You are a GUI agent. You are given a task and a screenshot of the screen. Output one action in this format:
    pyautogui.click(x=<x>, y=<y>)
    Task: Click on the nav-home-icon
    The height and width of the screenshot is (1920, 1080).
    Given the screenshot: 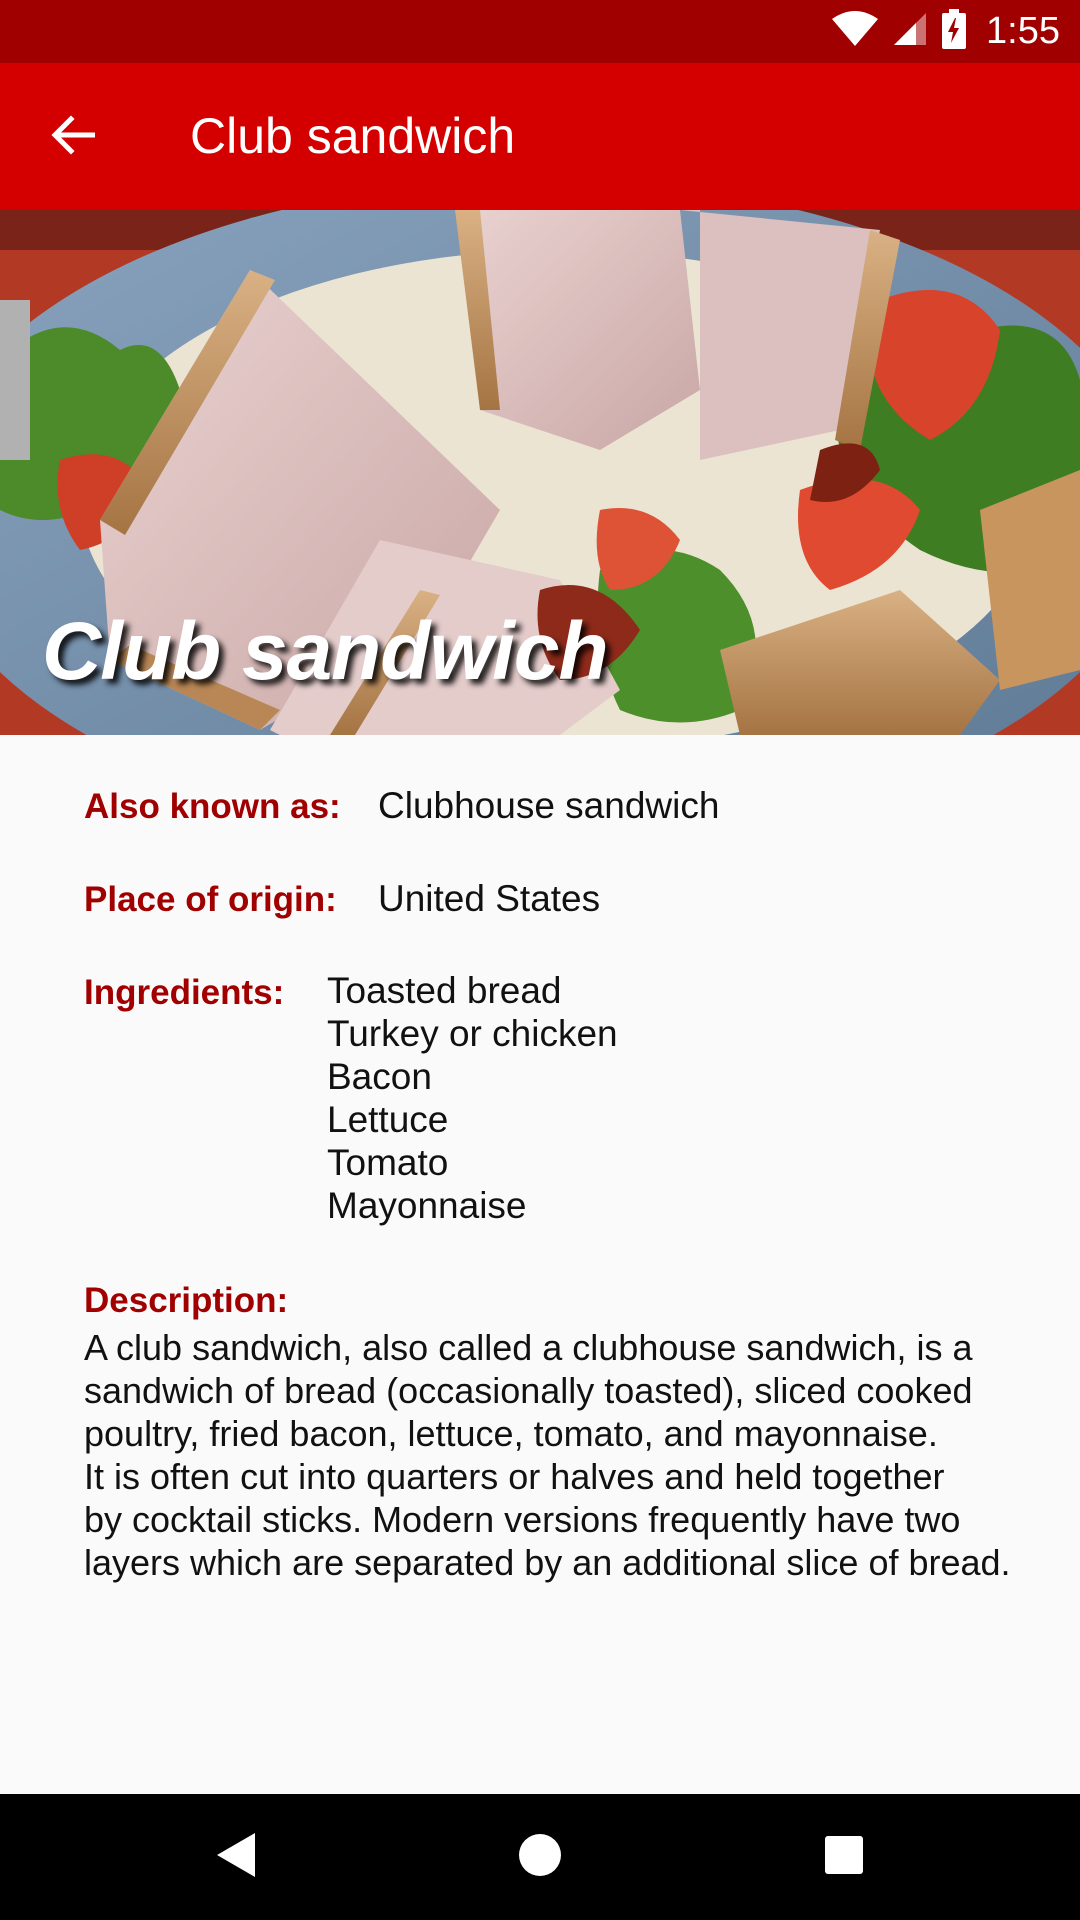 What is the action you would take?
    pyautogui.click(x=540, y=1857)
    